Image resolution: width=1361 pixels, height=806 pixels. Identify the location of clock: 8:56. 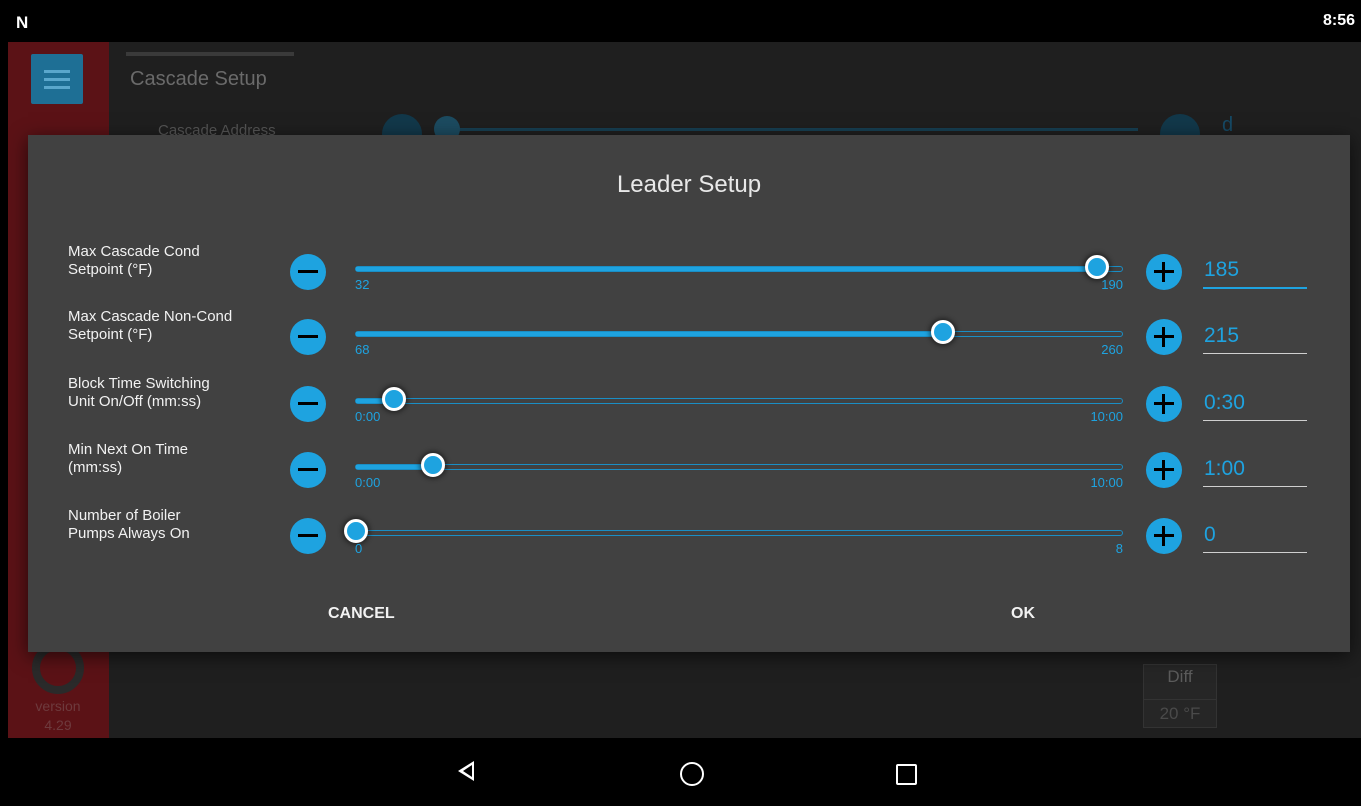
(1338, 20).